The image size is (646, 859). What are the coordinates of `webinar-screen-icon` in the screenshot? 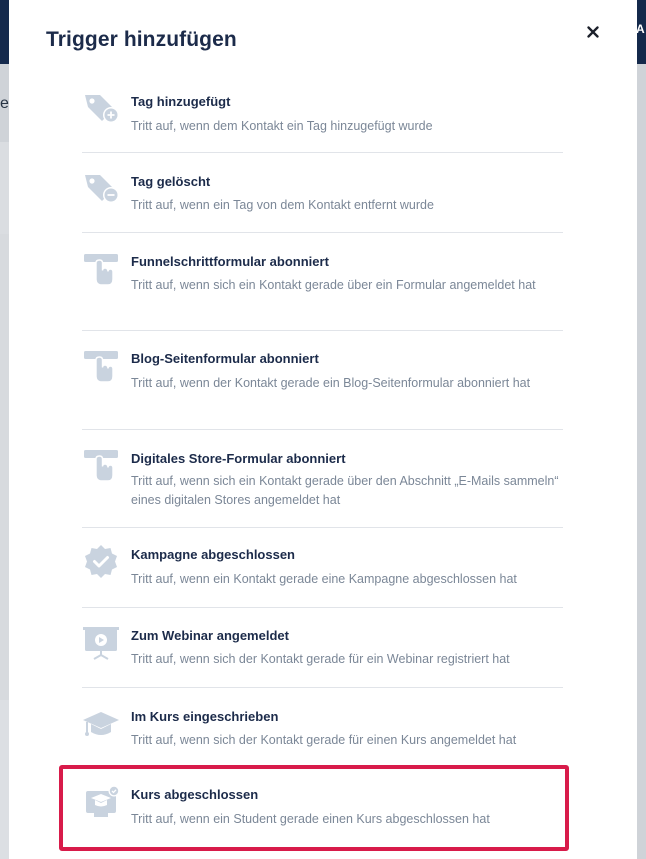 It's located at (101, 644).